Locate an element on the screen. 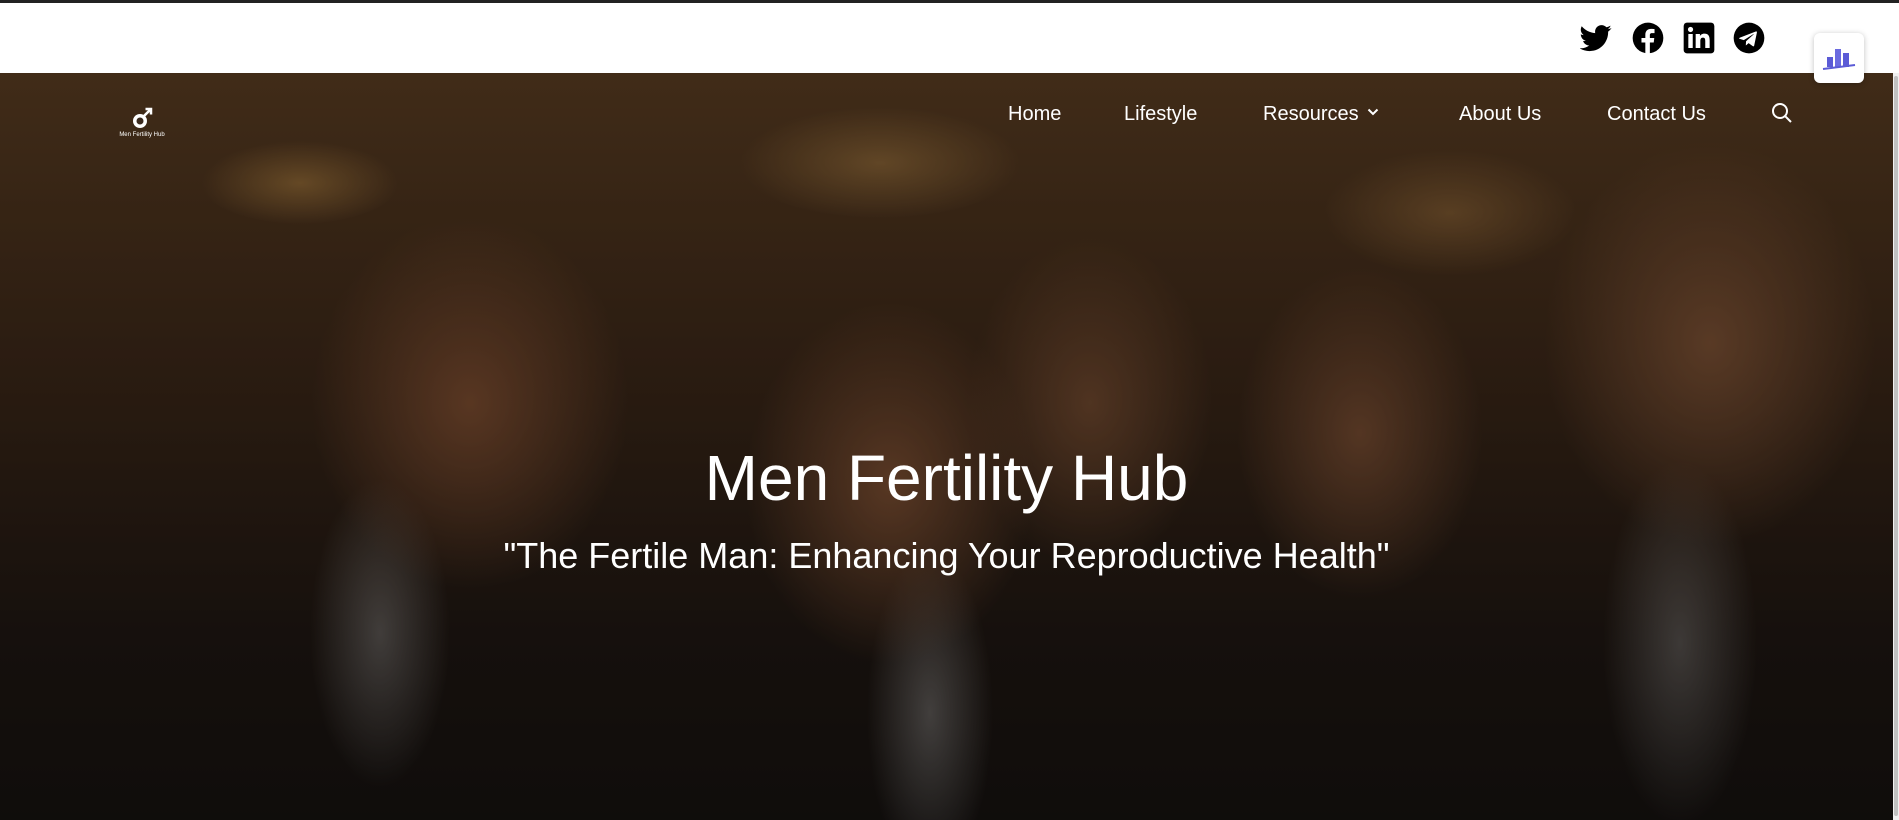 This screenshot has width=1899, height=820. logo-text: Men Fertility Hub is located at coordinates (142, 135).